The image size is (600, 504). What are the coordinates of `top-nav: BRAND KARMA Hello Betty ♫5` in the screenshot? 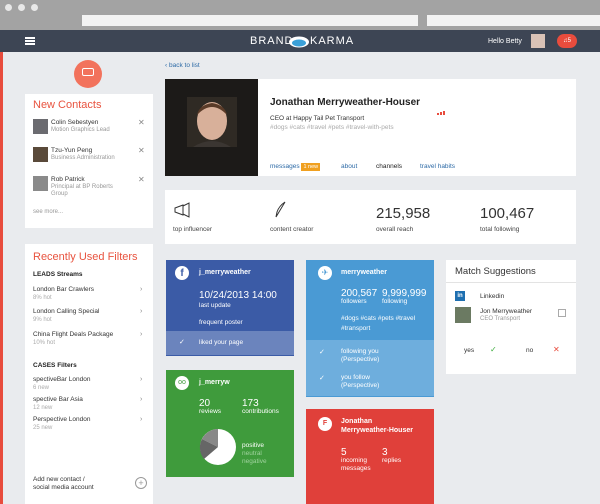 It's located at (300, 41).